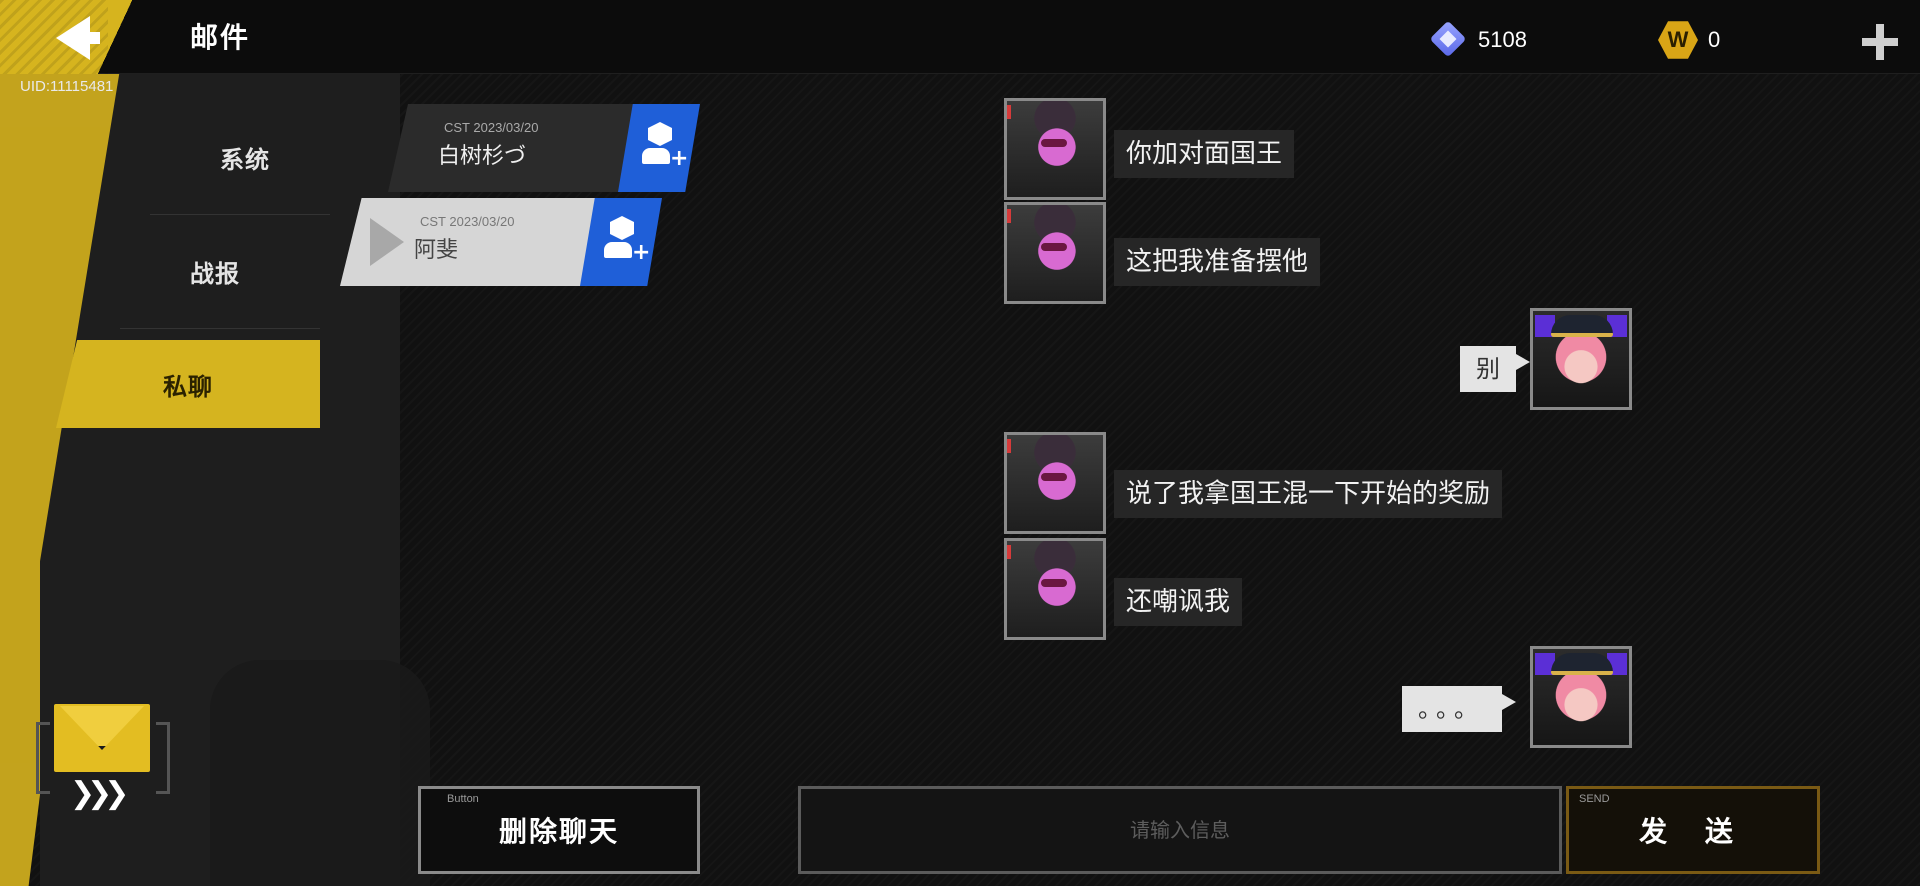 The image size is (1920, 886). Describe the element at coordinates (960, 37) in the screenshot. I see `top-bar: 邮件 5108 W 0` at that location.